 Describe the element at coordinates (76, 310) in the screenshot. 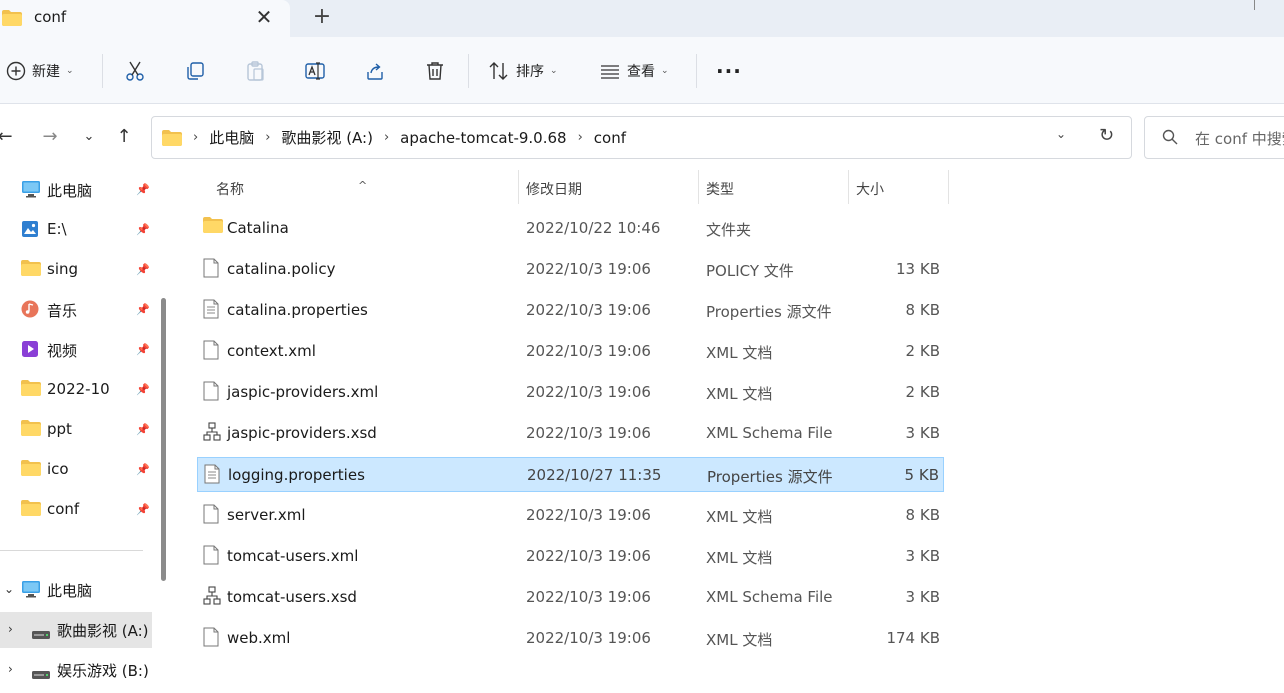

I see `sidebar-item-item: 音乐 📌` at that location.